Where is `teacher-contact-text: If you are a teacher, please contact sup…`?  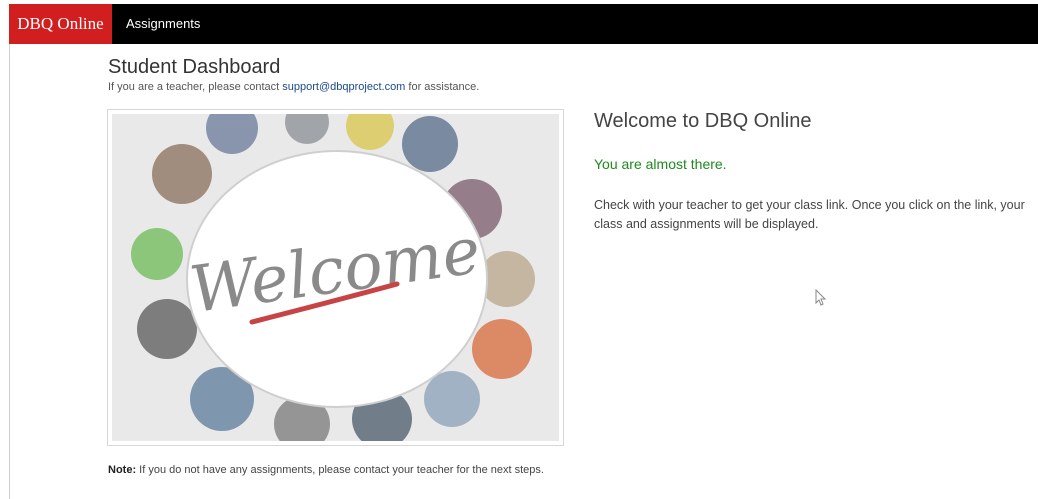 teacher-contact-text: If you are a teacher, please contact sup… is located at coordinates (293, 87).